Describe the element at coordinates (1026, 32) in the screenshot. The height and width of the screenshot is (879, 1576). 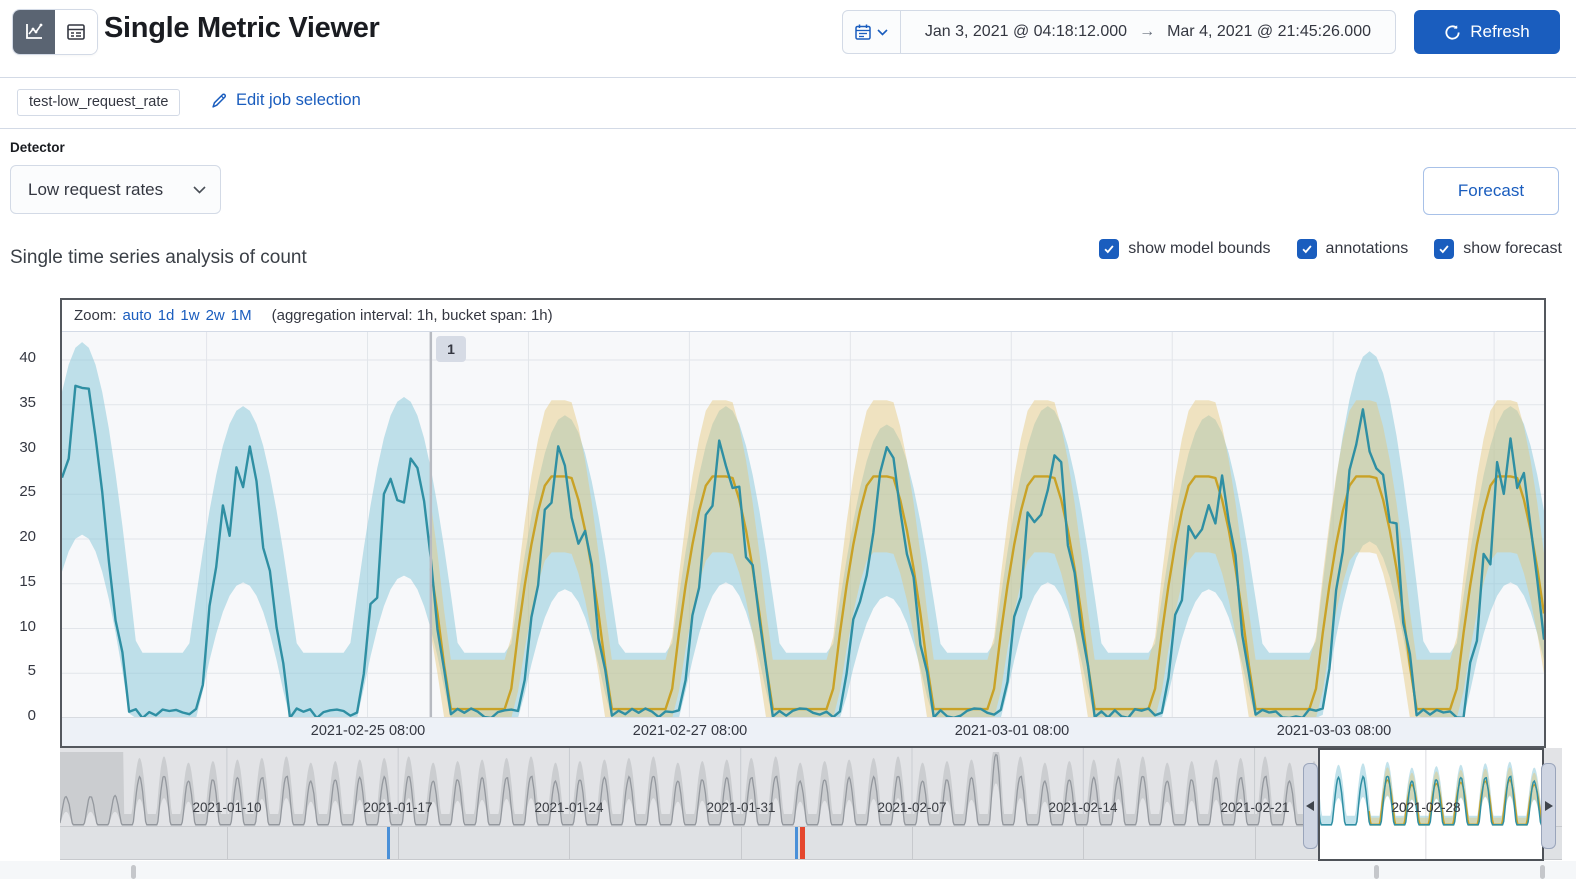
I see `time-range-start: Jan 3, 2021 @ 04:18:12.000` at that location.